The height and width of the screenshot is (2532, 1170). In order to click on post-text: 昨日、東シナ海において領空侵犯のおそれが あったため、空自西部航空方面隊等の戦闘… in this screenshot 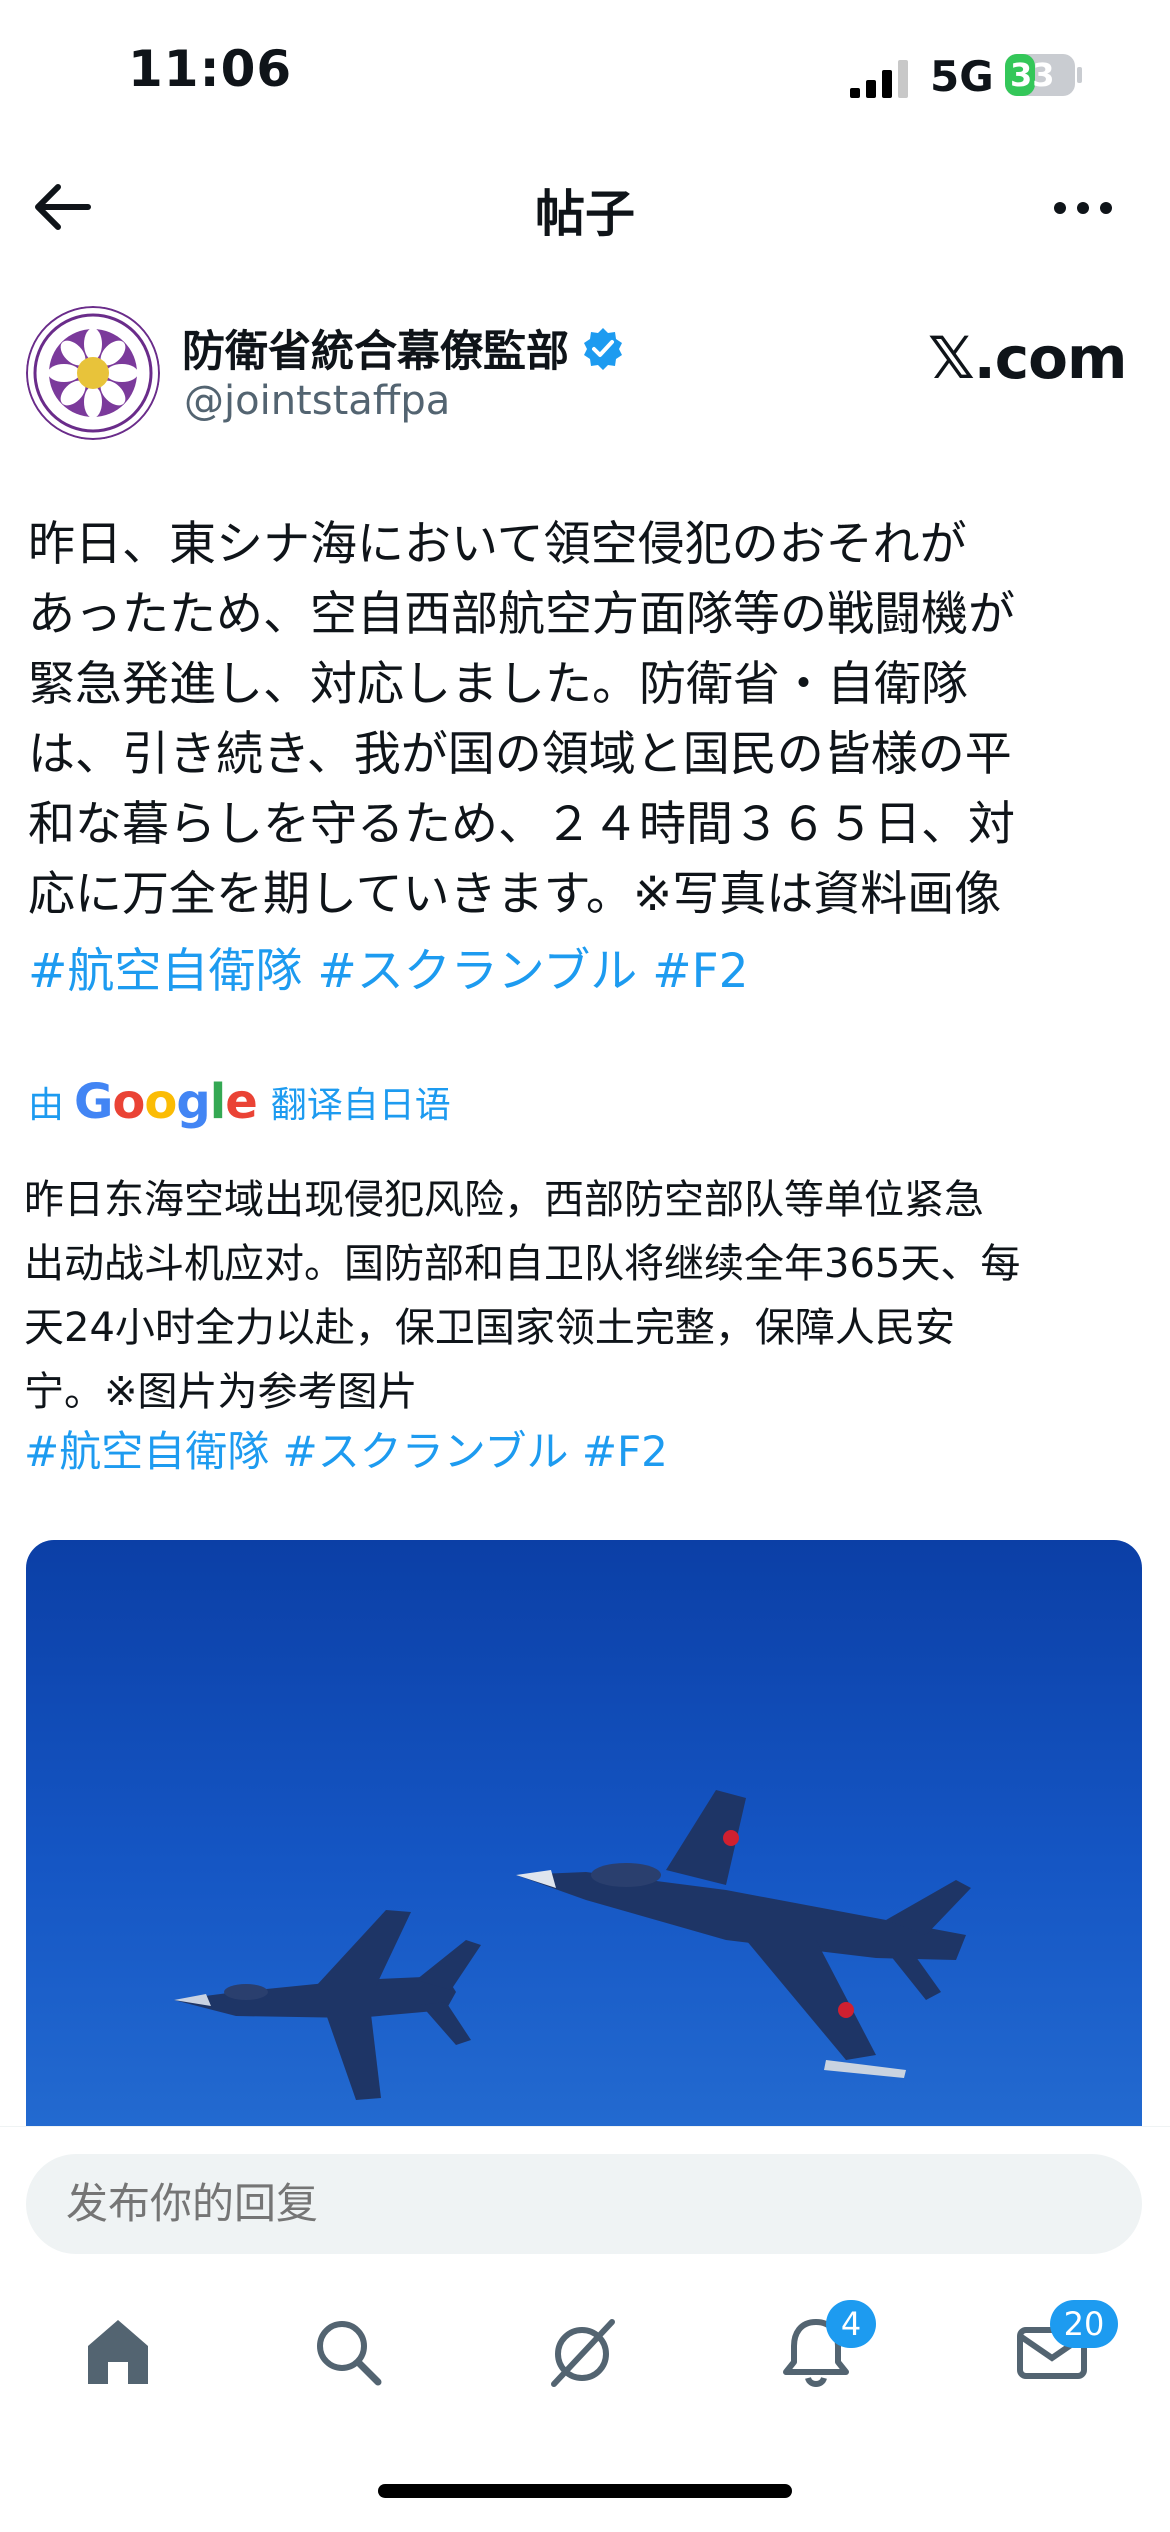, I will do `click(521, 719)`.